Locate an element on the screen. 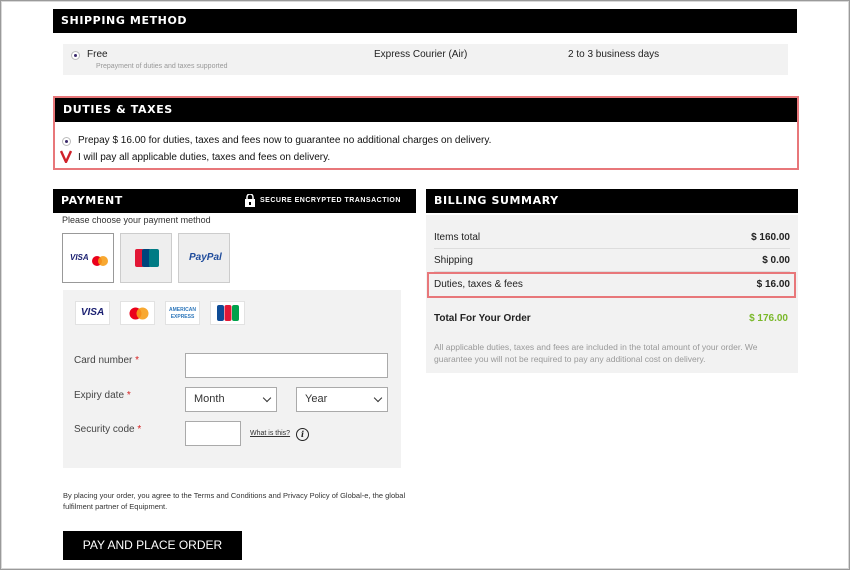  card-badge-visa: VISA is located at coordinates (92, 313).